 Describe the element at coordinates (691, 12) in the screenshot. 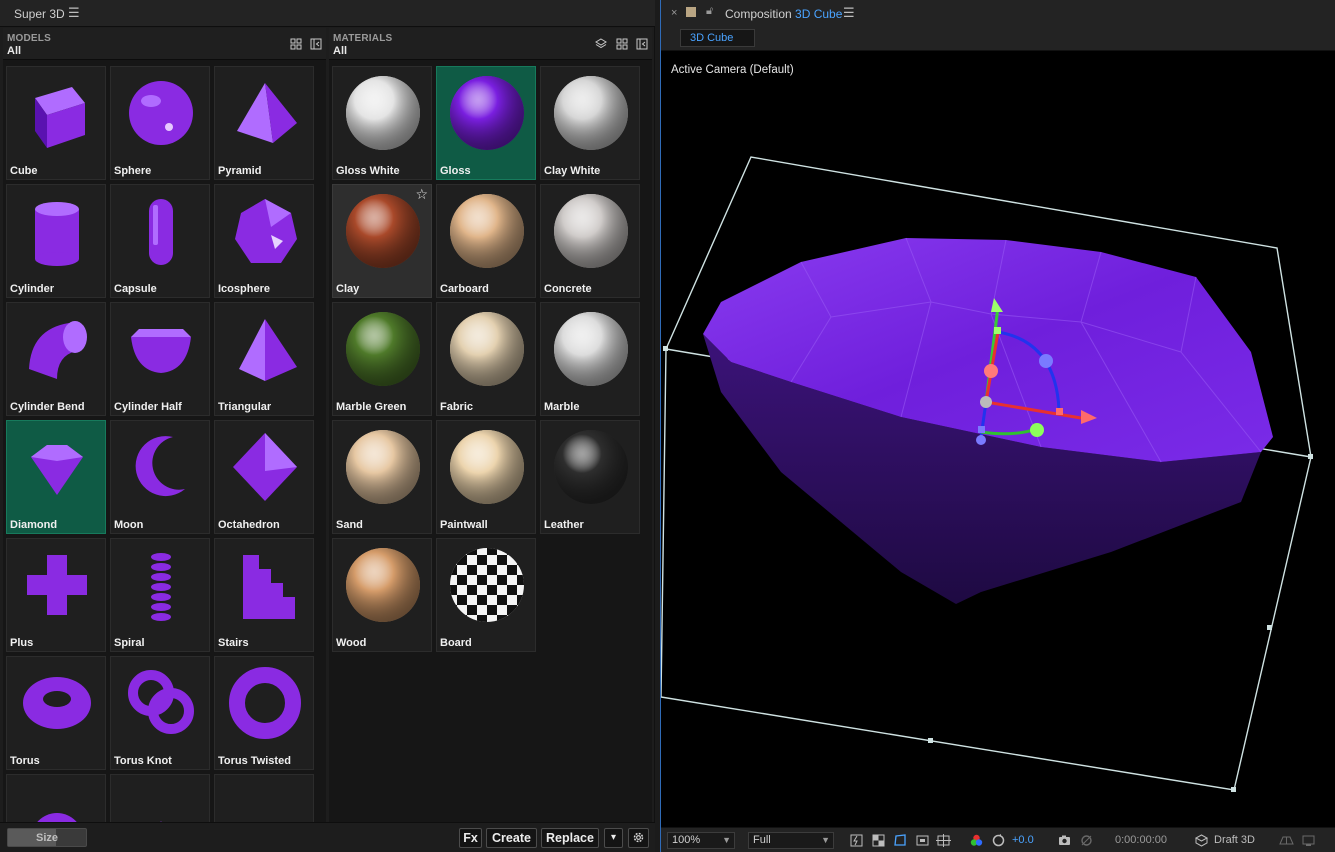

I see `label-color-swatch` at that location.